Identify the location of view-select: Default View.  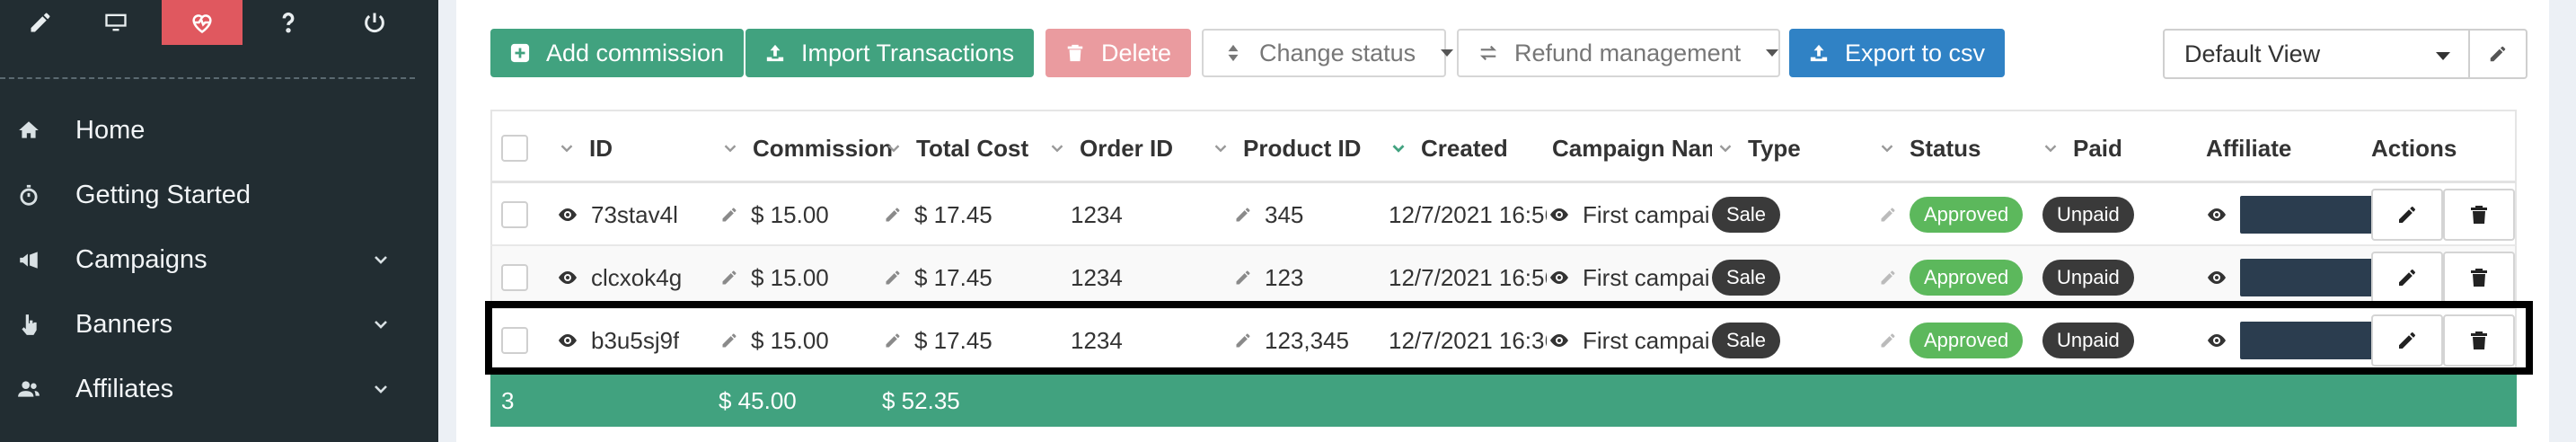
(2316, 54).